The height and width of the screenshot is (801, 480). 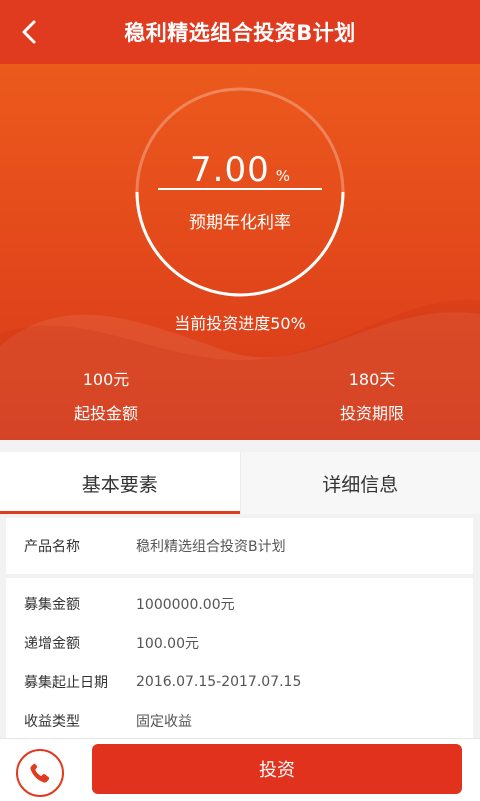 What do you see at coordinates (372, 395) in the screenshot?
I see `investment-term: 180天 投资期限` at bounding box center [372, 395].